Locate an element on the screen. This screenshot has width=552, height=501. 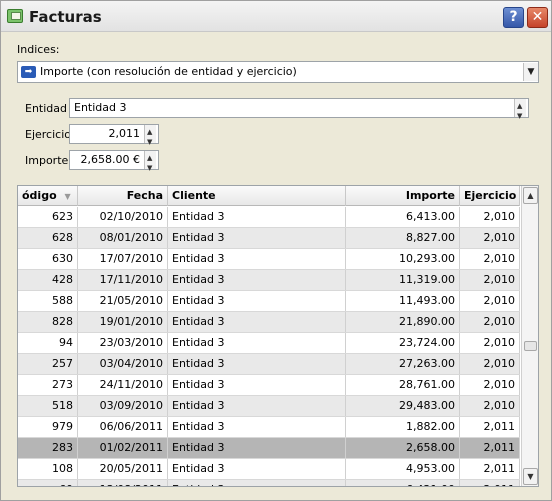
table-row: 108 20/05/2011 Entidad 3 4,953.00 2,011 is located at coordinates (269, 469).